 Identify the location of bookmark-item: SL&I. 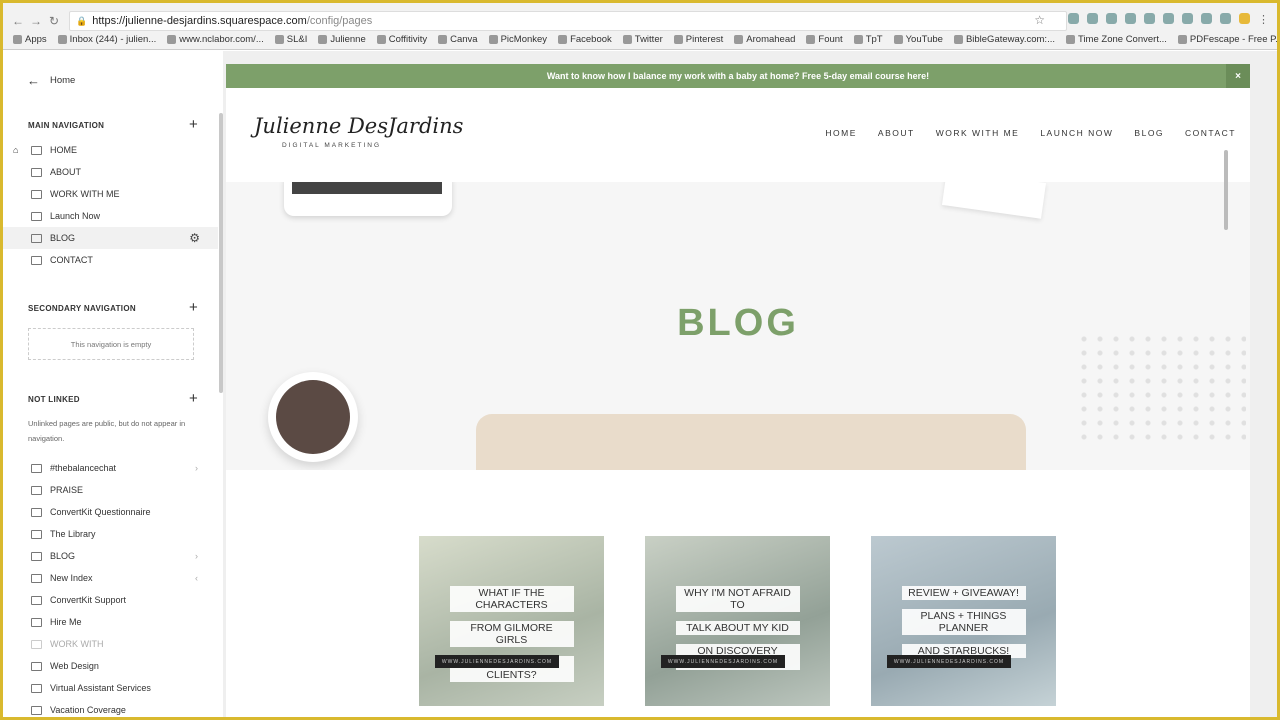
(290, 39).